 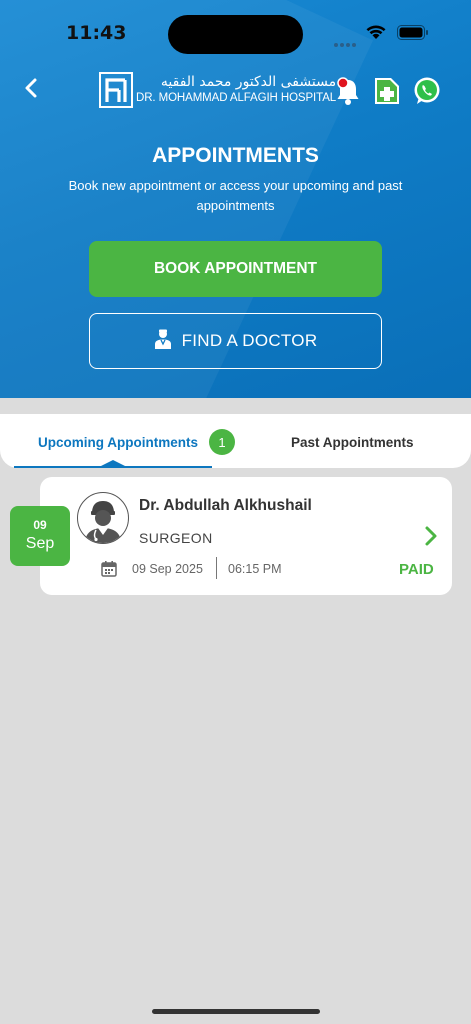 I want to click on find-doctor-button: FIND A DOCTOR, so click(x=235, y=341).